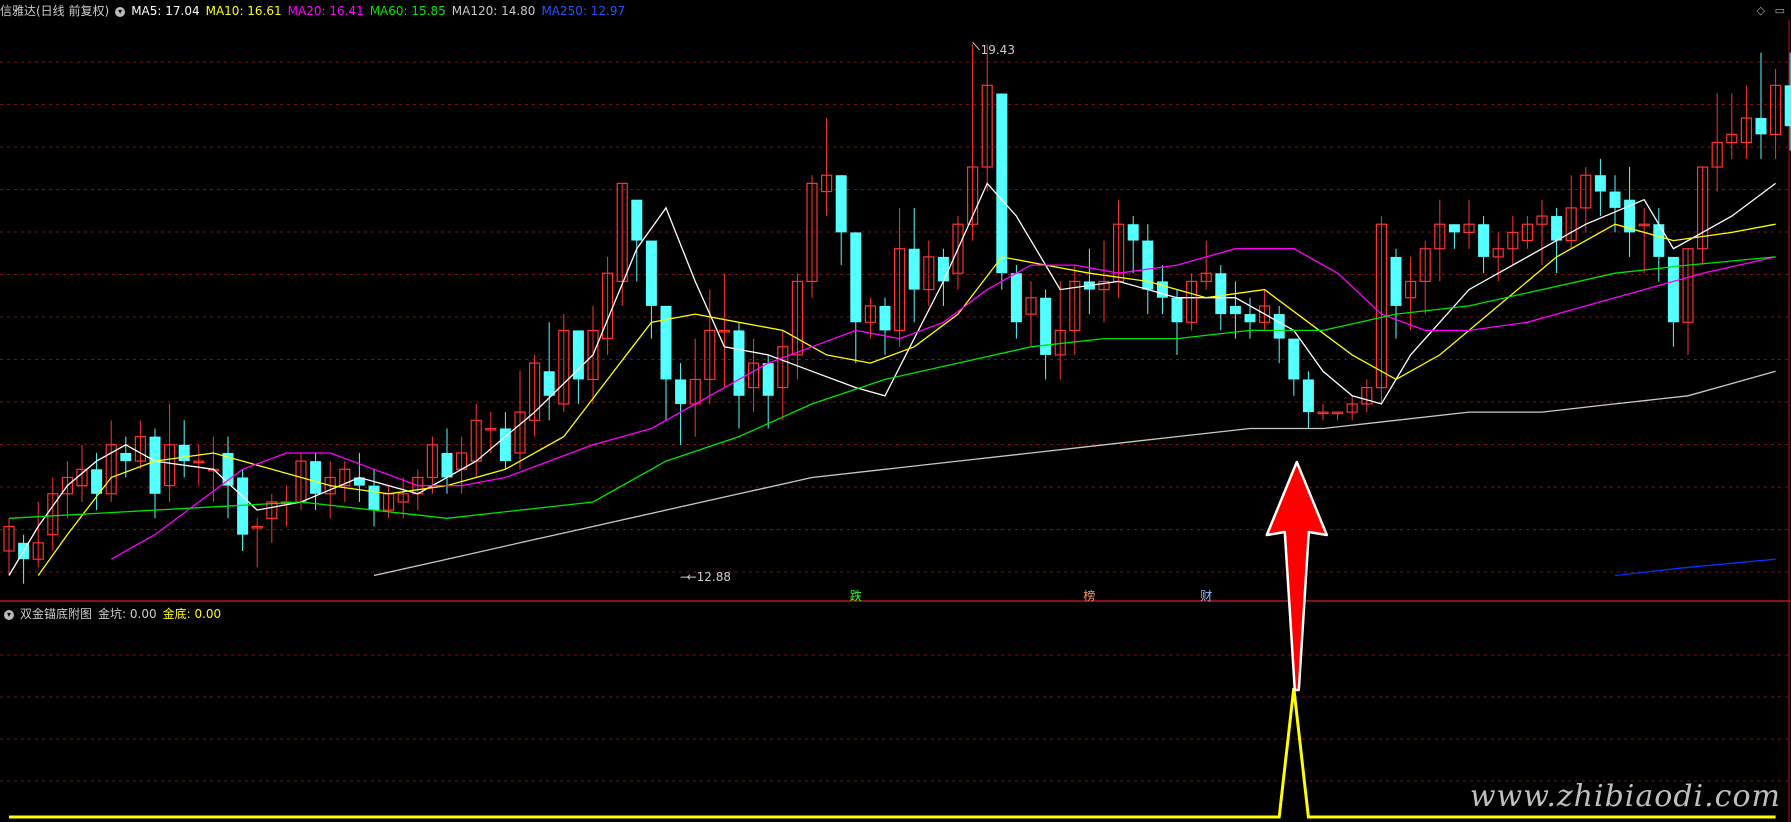 The image size is (1791, 822). Describe the element at coordinates (113, 614) in the screenshot. I see `sub-legend: ▾ 双金锚底附图 金坑: 0.00 金底: 0.00` at that location.